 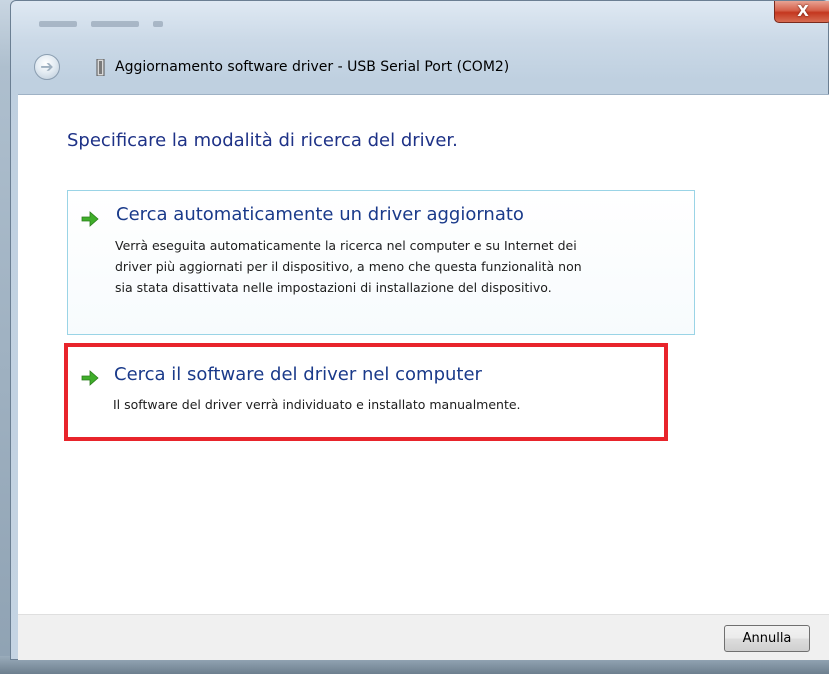 I want to click on background-menu-ghost, so click(x=139, y=20).